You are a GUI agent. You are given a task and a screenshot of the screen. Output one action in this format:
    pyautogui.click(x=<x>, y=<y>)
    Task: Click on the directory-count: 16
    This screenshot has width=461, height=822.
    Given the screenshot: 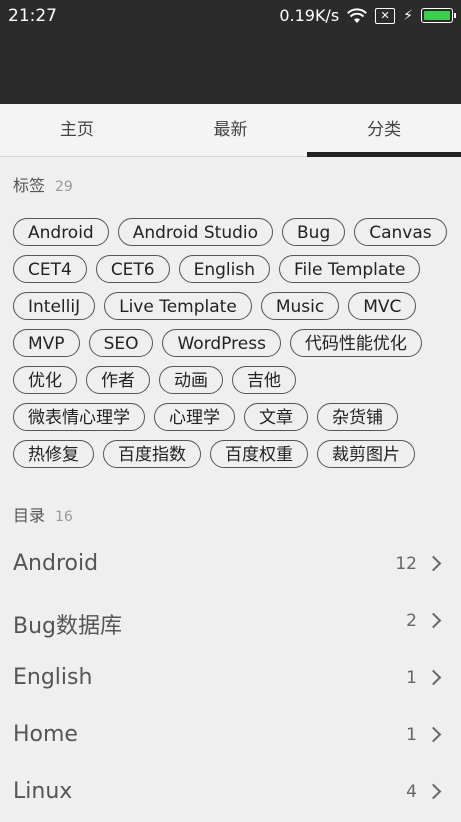 What is the action you would take?
    pyautogui.click(x=64, y=517)
    